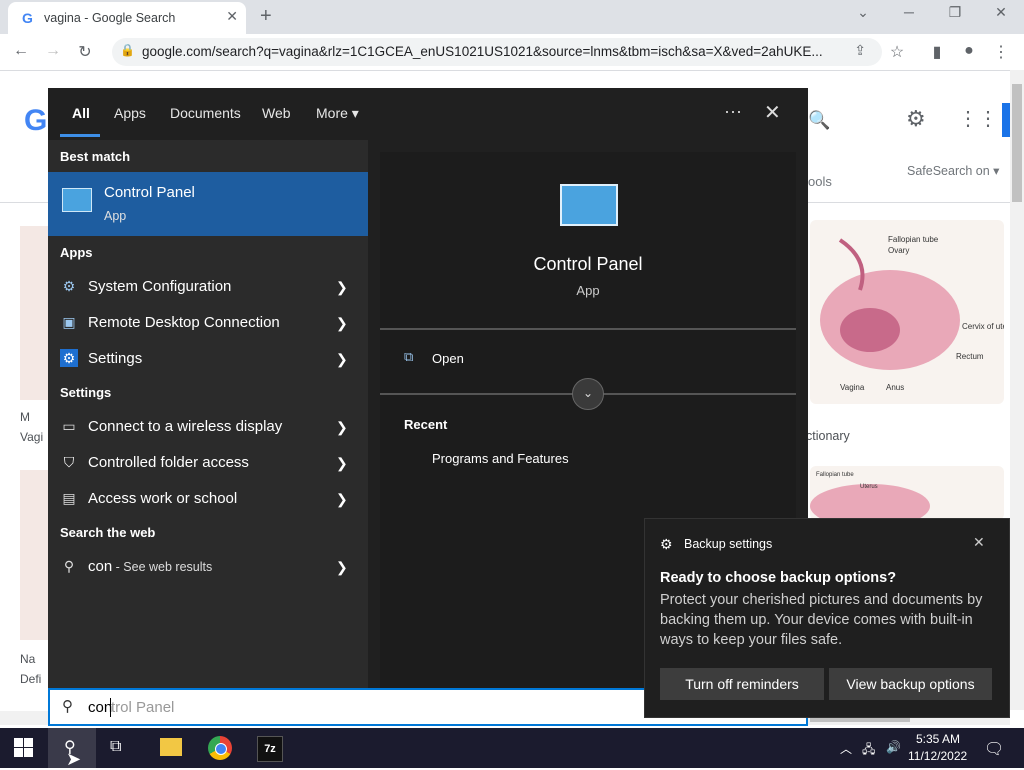 Image resolution: width=1024 pixels, height=770 pixels. Describe the element at coordinates (863, 12) in the screenshot. I see `tab-search-chevron-icon: ⌄` at that location.